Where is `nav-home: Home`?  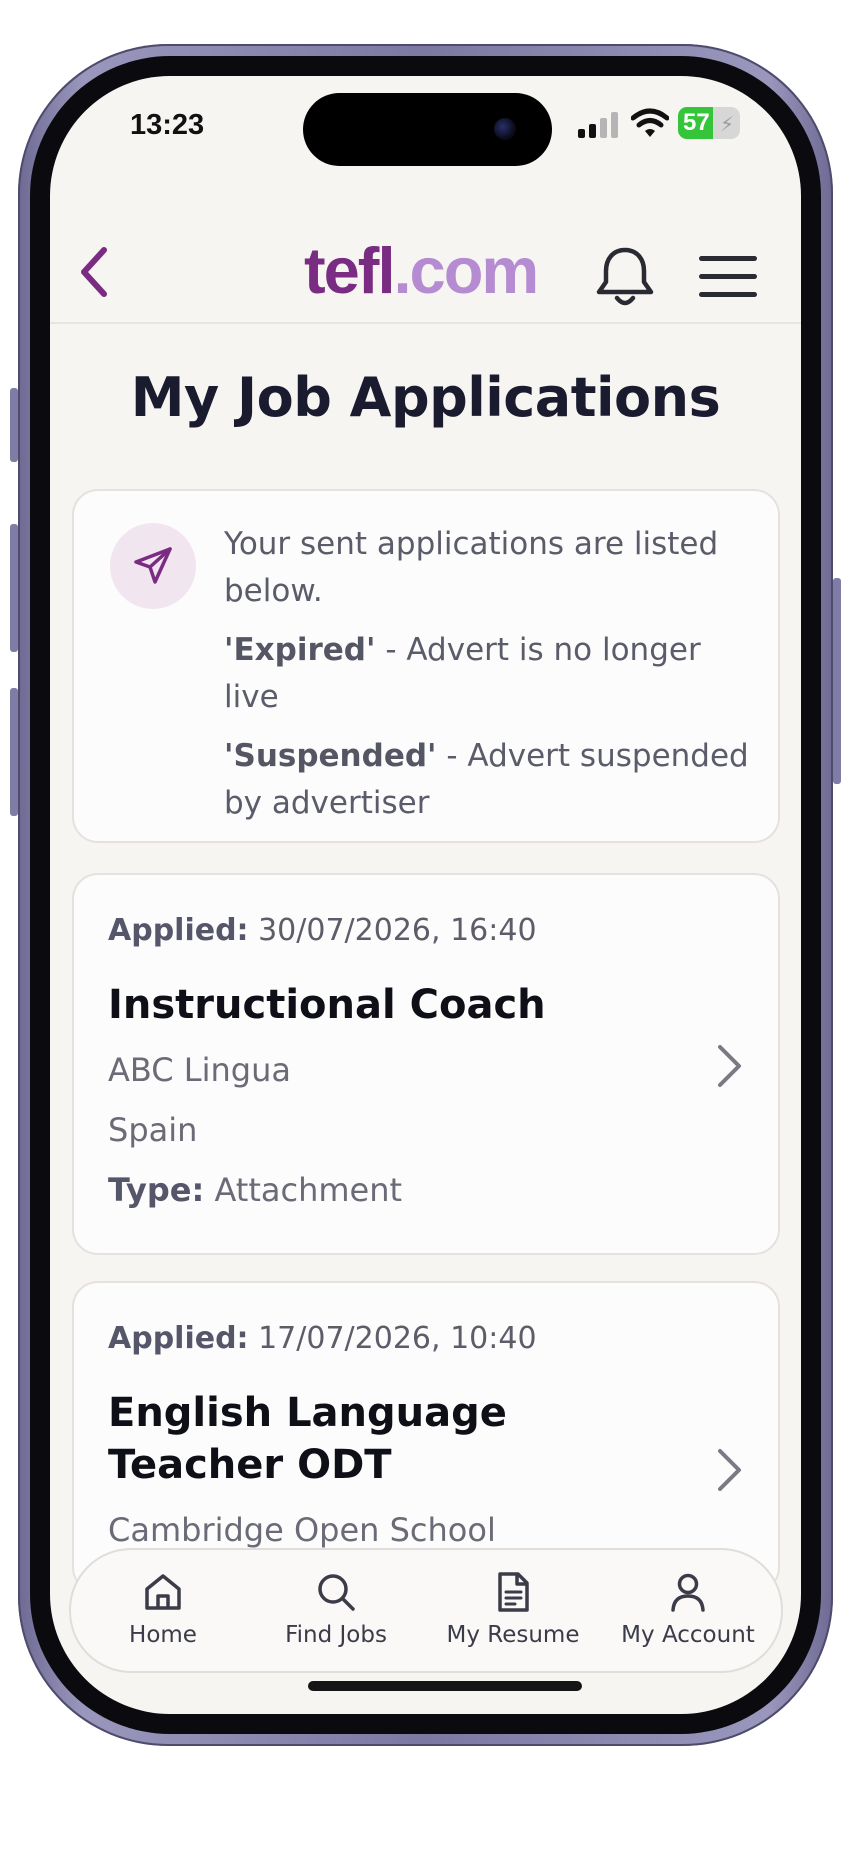
nav-home: Home is located at coordinates (163, 1612).